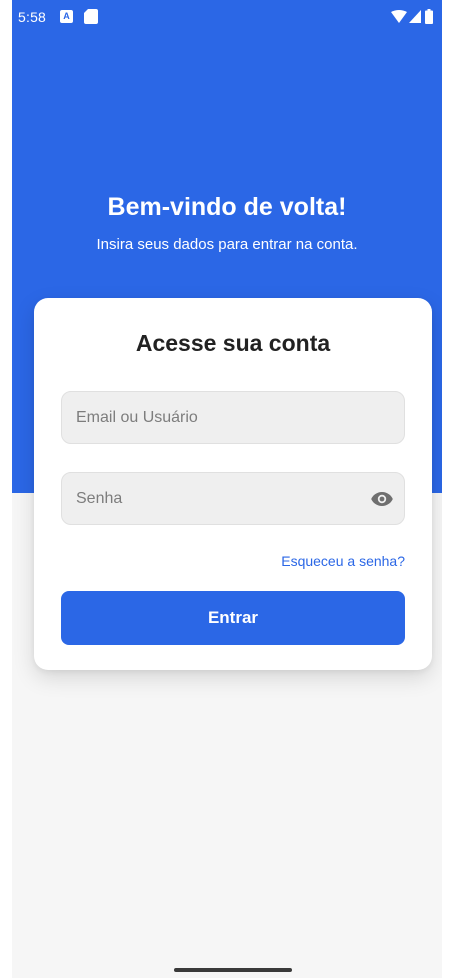 The height and width of the screenshot is (978, 451). I want to click on status-bar: 5:58 A, so click(227, 17).